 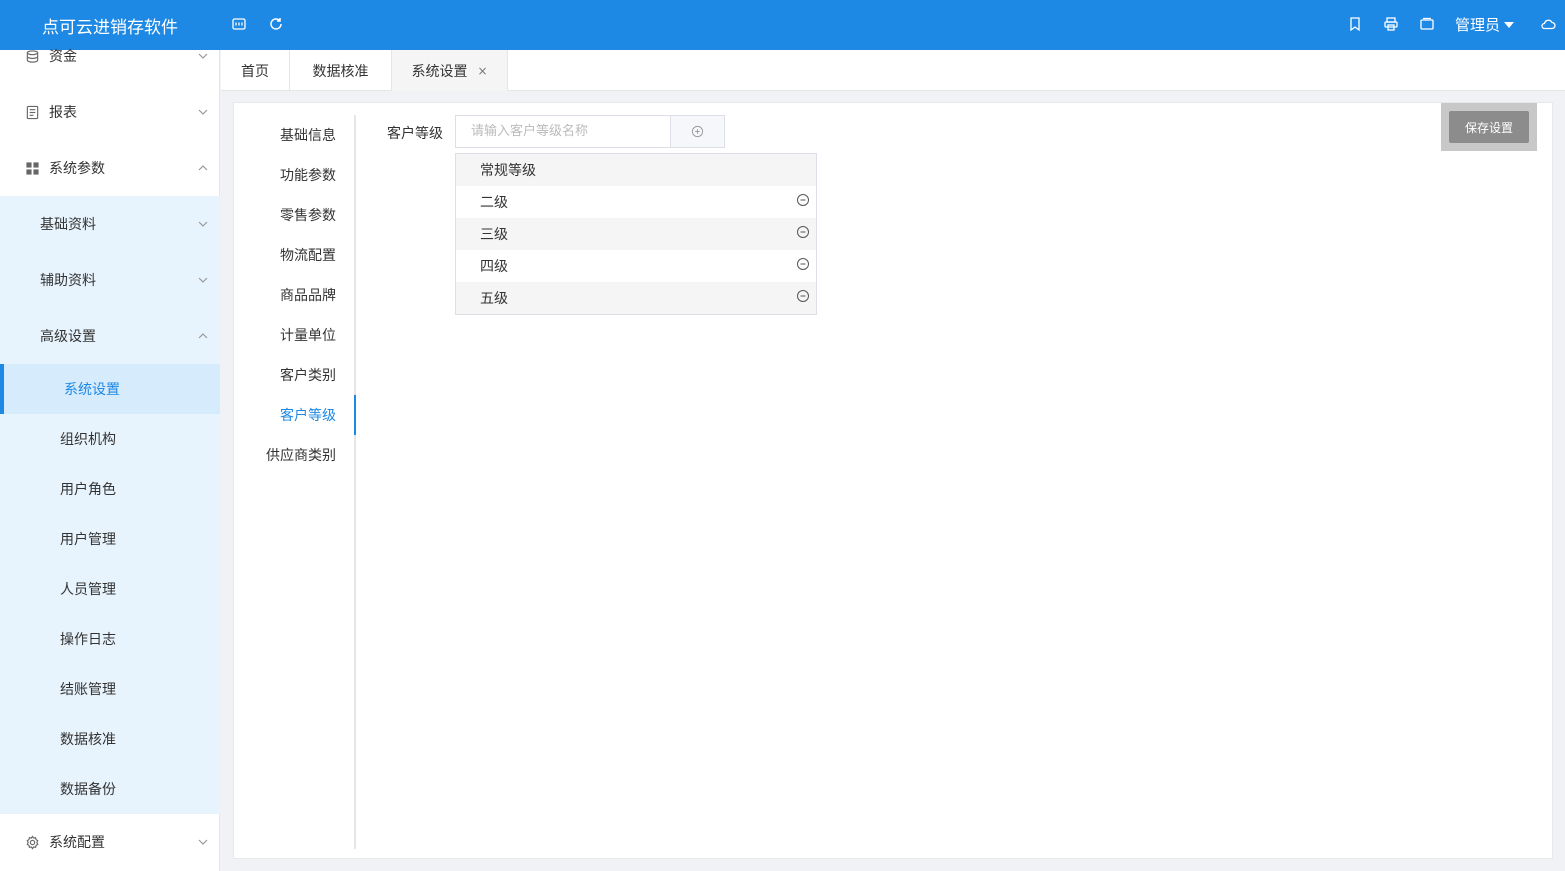 I want to click on list-item: 四级, so click(x=636, y=266).